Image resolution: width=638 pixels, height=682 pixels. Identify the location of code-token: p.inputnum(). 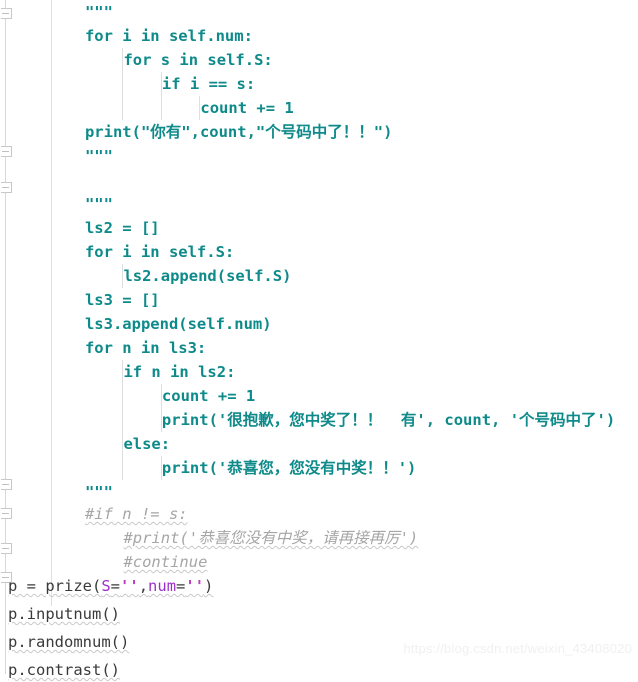
(64, 614).